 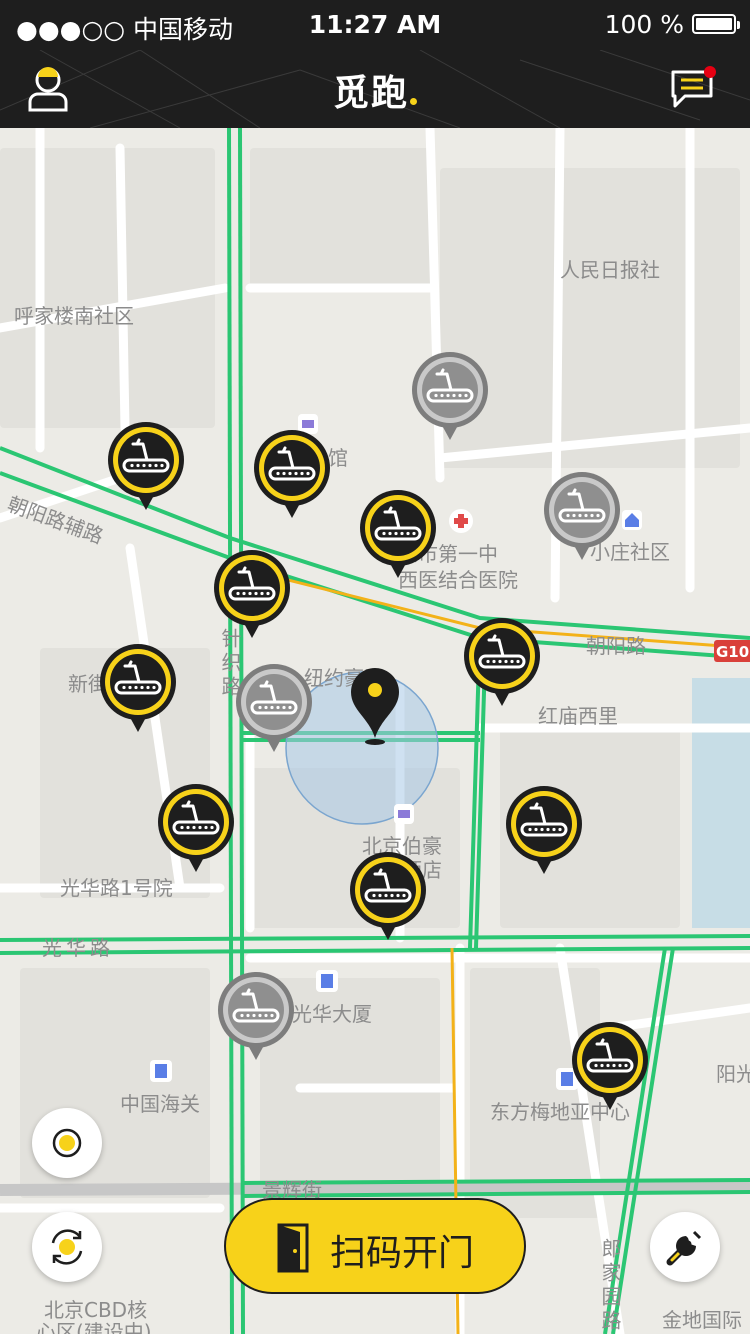 I want to click on battery-percent: 100 %, so click(x=644, y=24).